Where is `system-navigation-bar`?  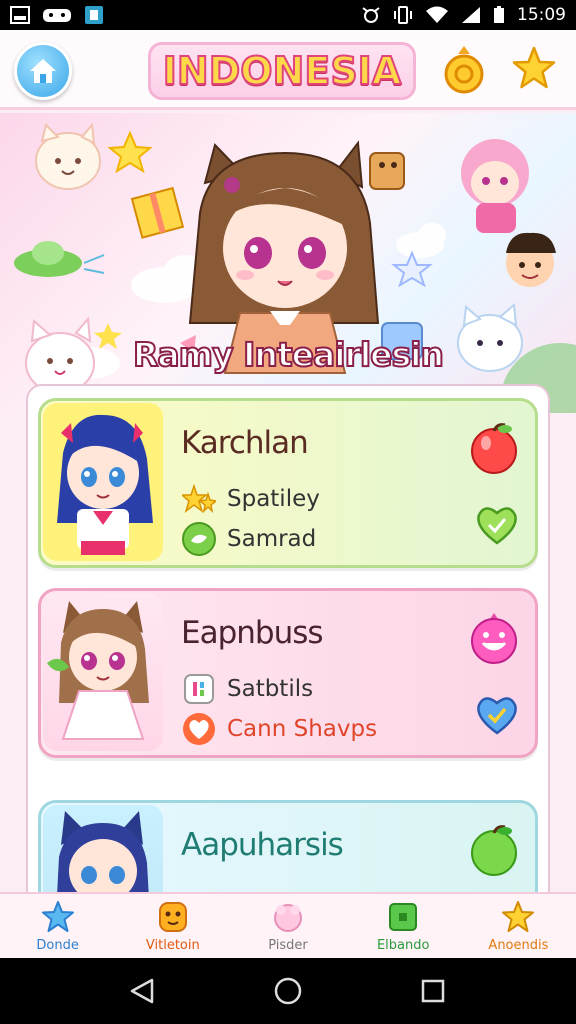 system-navigation-bar is located at coordinates (288, 991).